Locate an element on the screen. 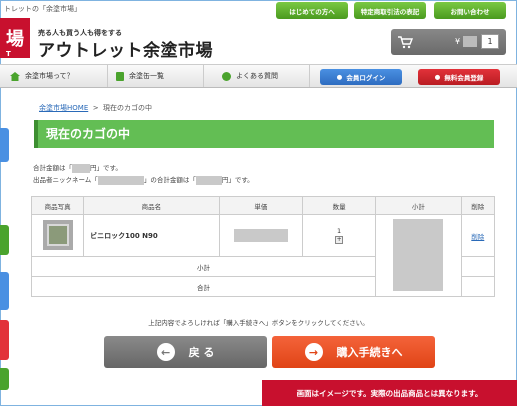  logo-mark: 場 is located at coordinates (15, 38).